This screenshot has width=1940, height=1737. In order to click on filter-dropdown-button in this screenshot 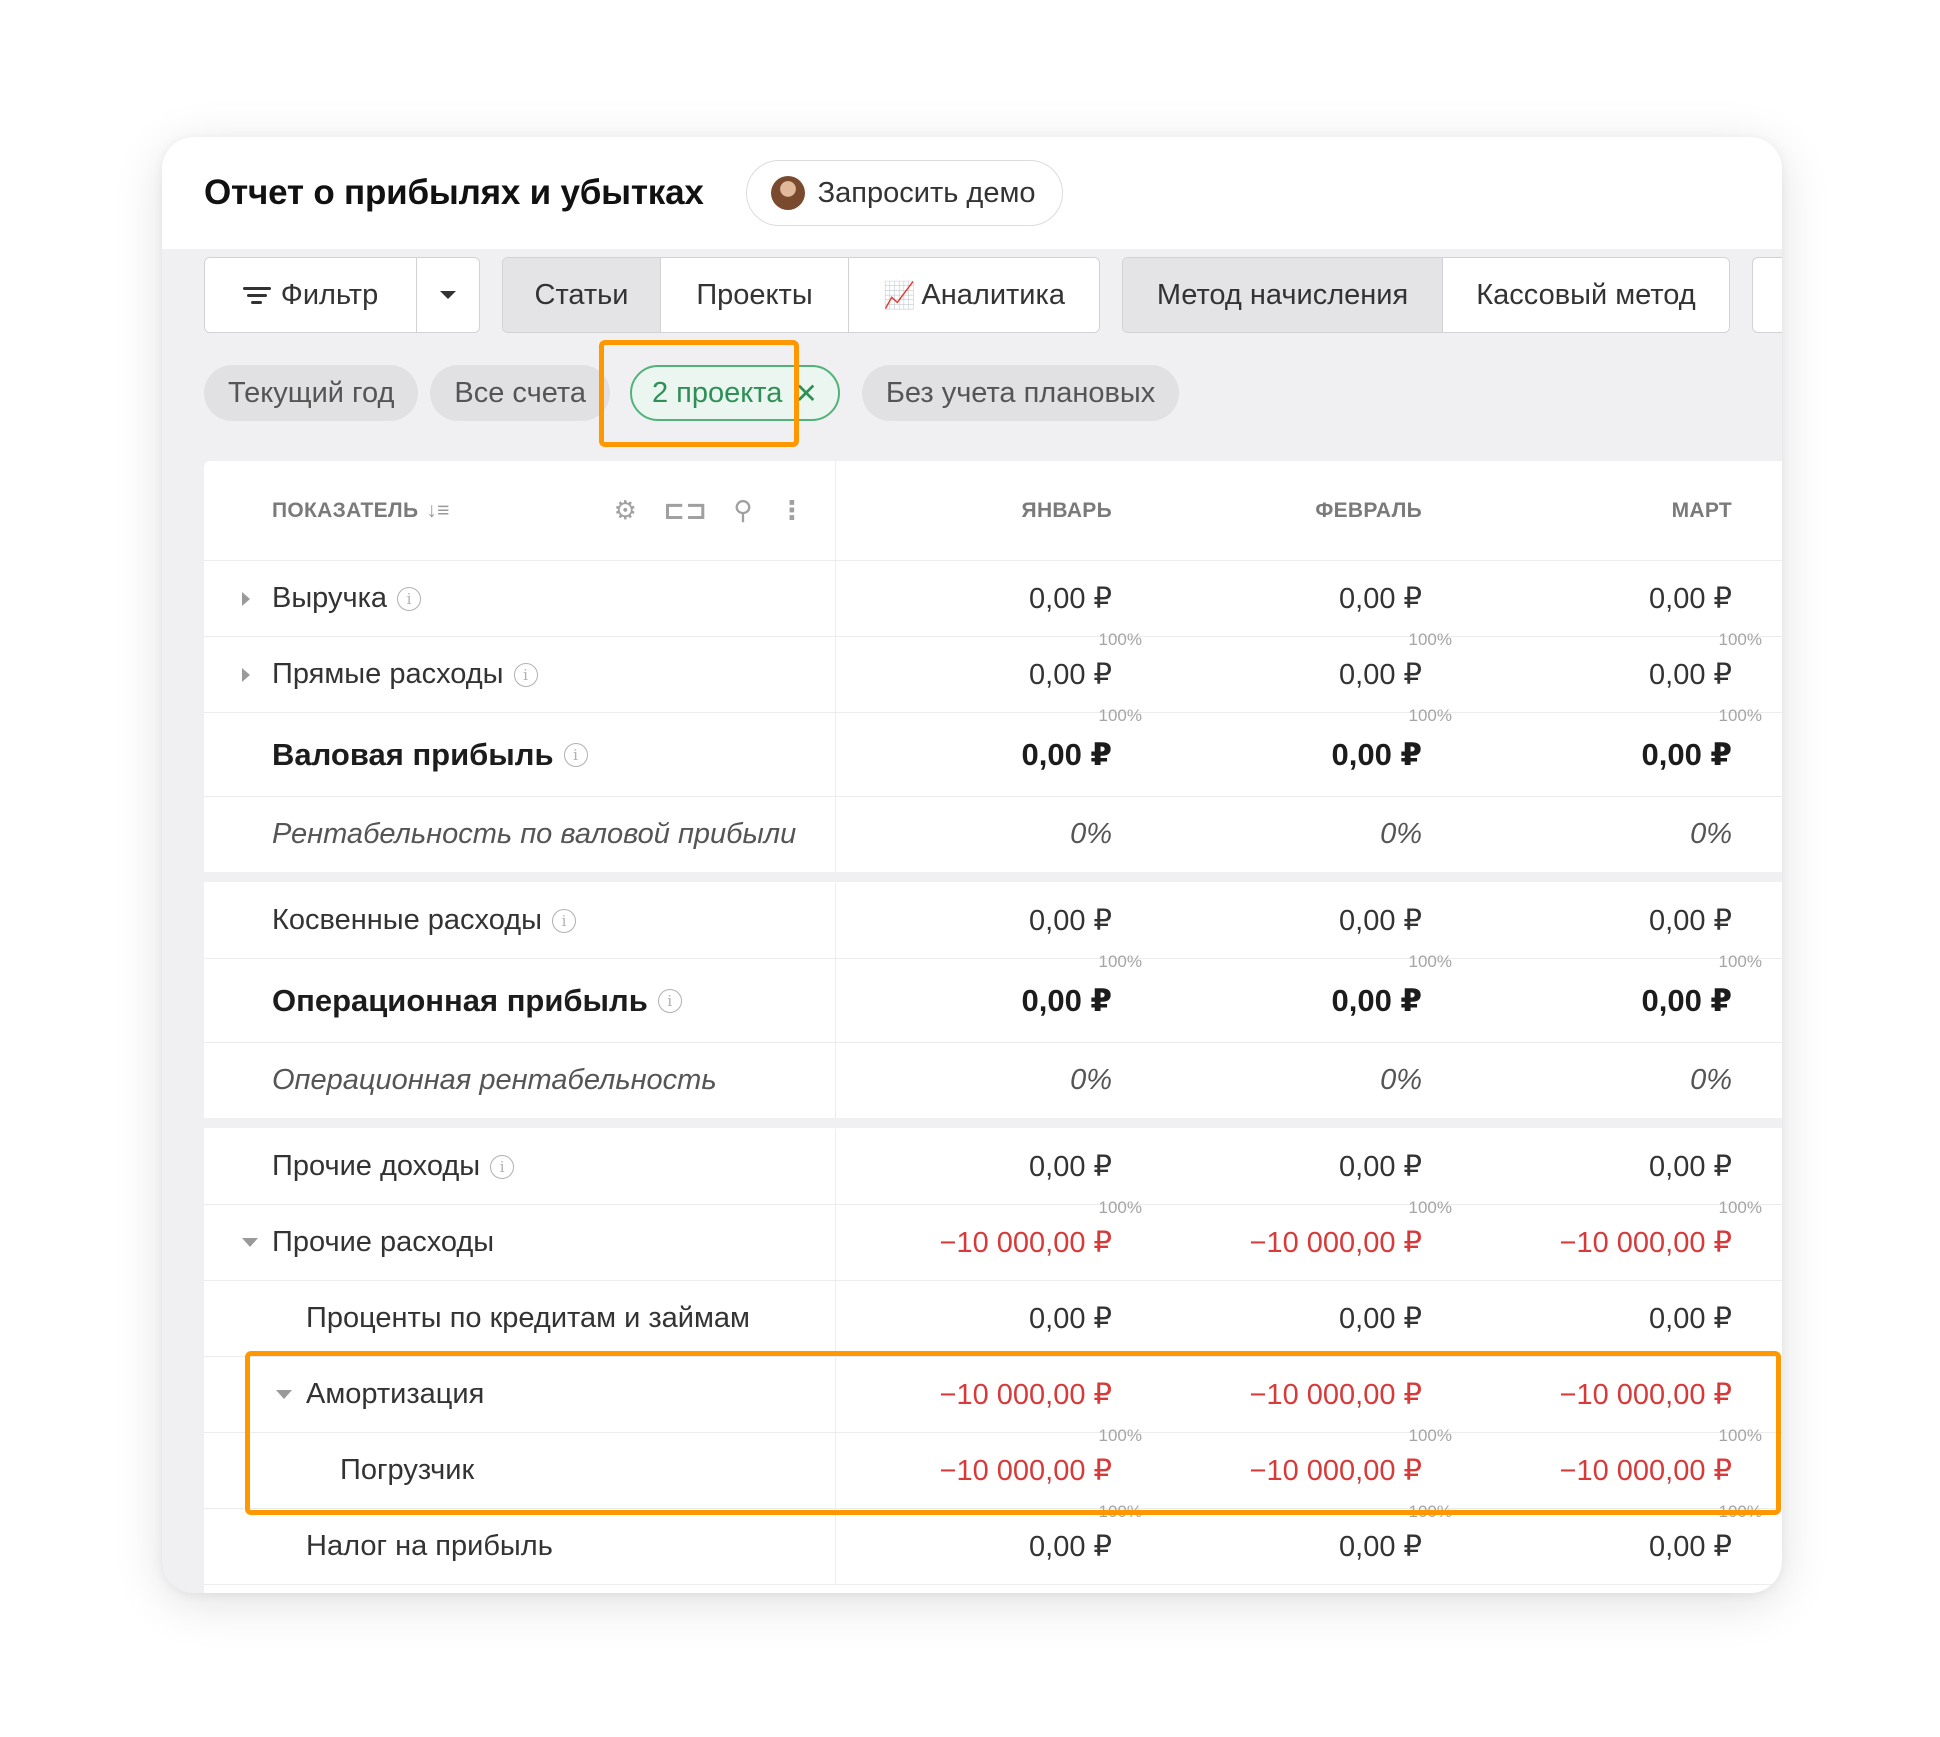, I will do `click(448, 295)`.